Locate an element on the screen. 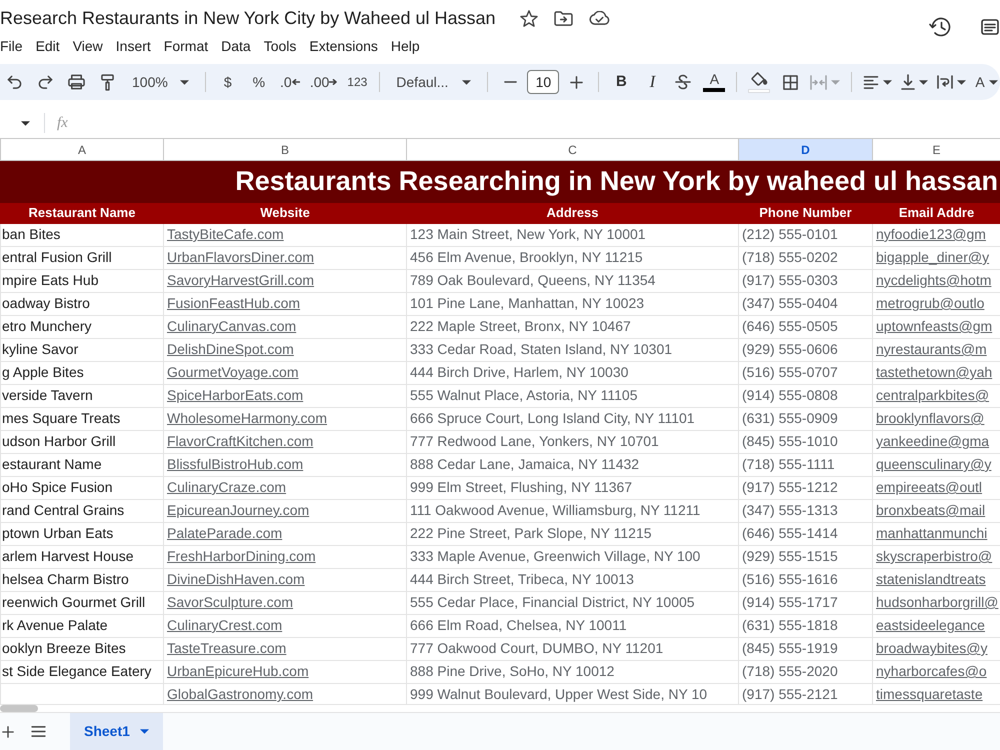  address-cell: 333 Cedar Road, Staten Island, NY 10301 is located at coordinates (572, 349).